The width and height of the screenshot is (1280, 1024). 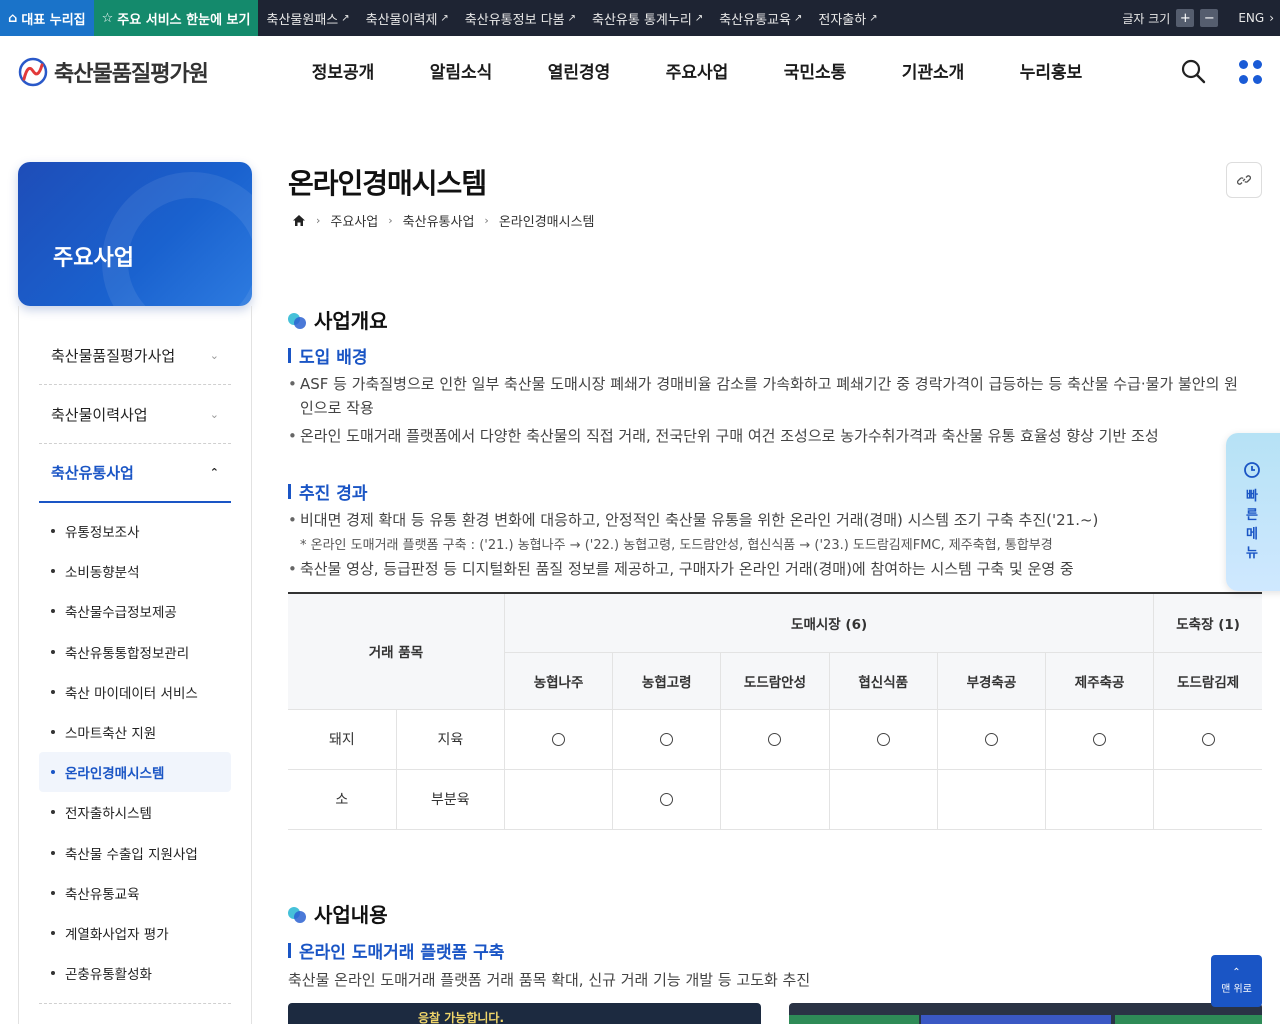 I want to click on family-link-stats: 축산유통 통계누리 ↗, so click(x=647, y=18).